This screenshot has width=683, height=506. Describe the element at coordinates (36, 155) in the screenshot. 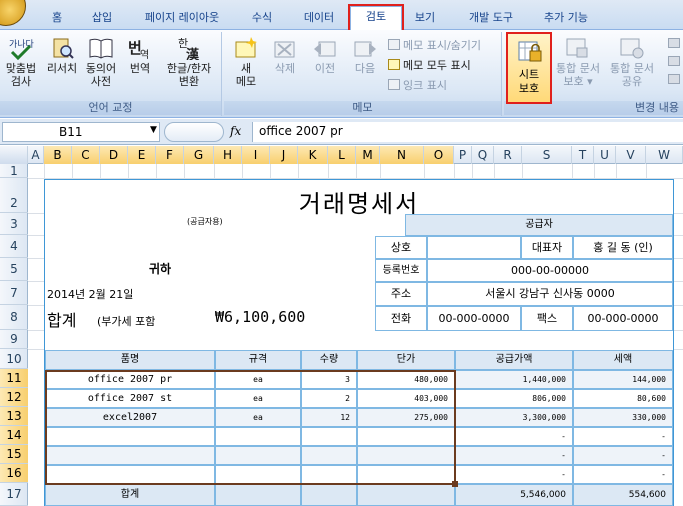

I see `col-header-a: A` at that location.